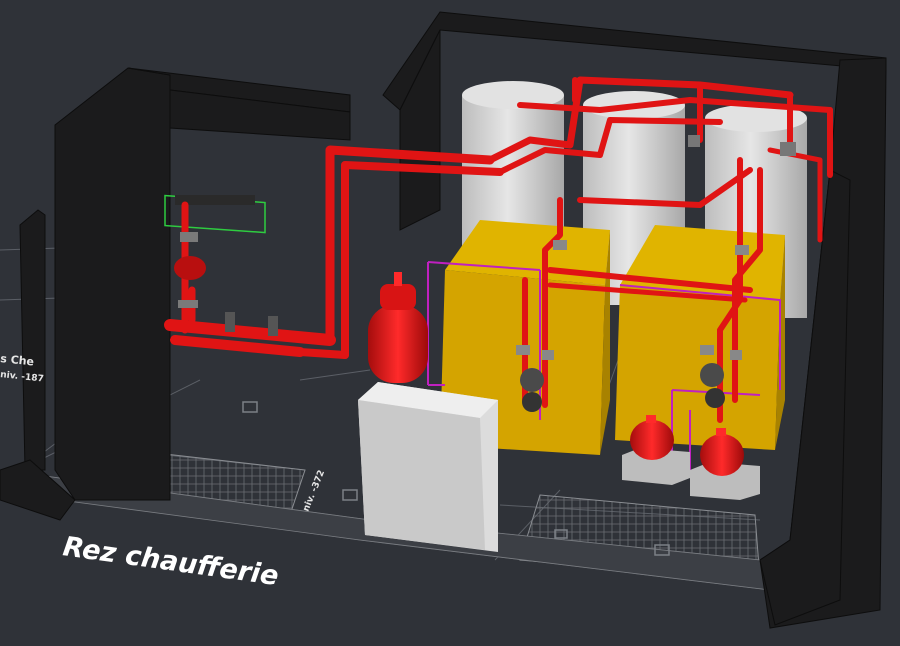 Image resolution: width=900 pixels, height=646 pixels. I want to click on electrical-cabinet, so click(428, 467).